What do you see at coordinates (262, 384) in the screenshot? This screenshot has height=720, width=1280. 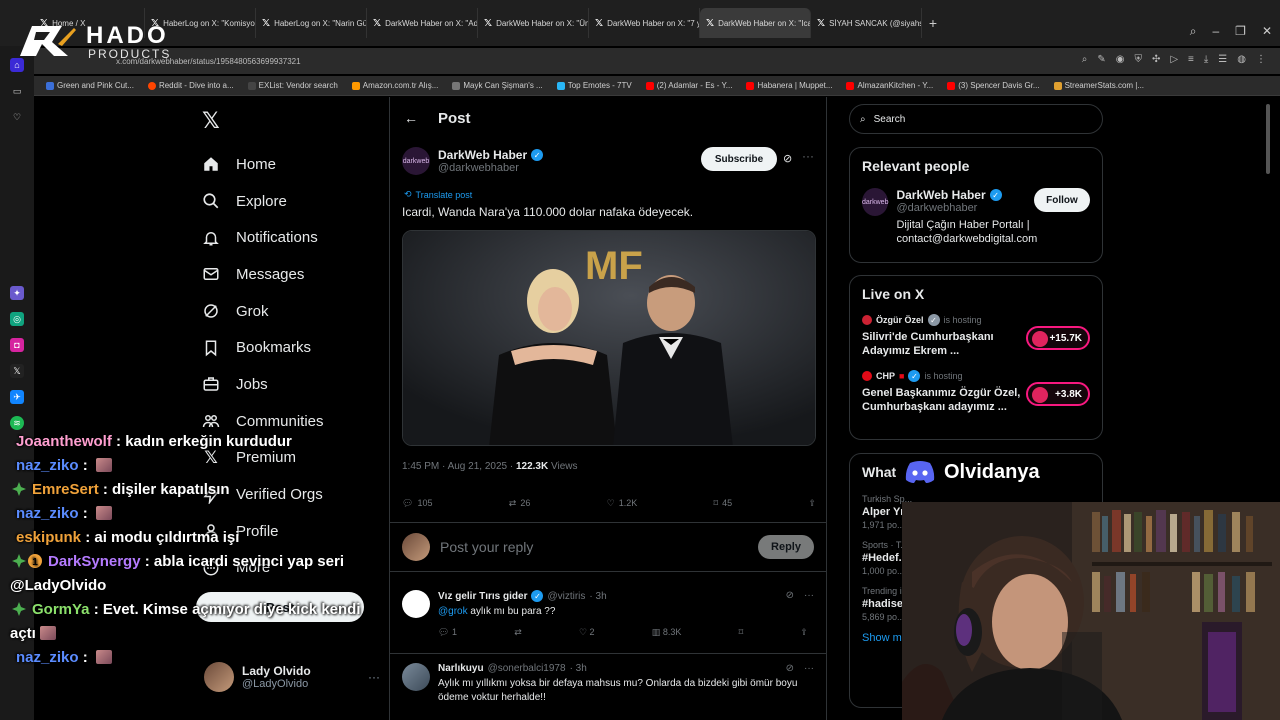 I see `nav-item-jobs: Jobs` at bounding box center [262, 384].